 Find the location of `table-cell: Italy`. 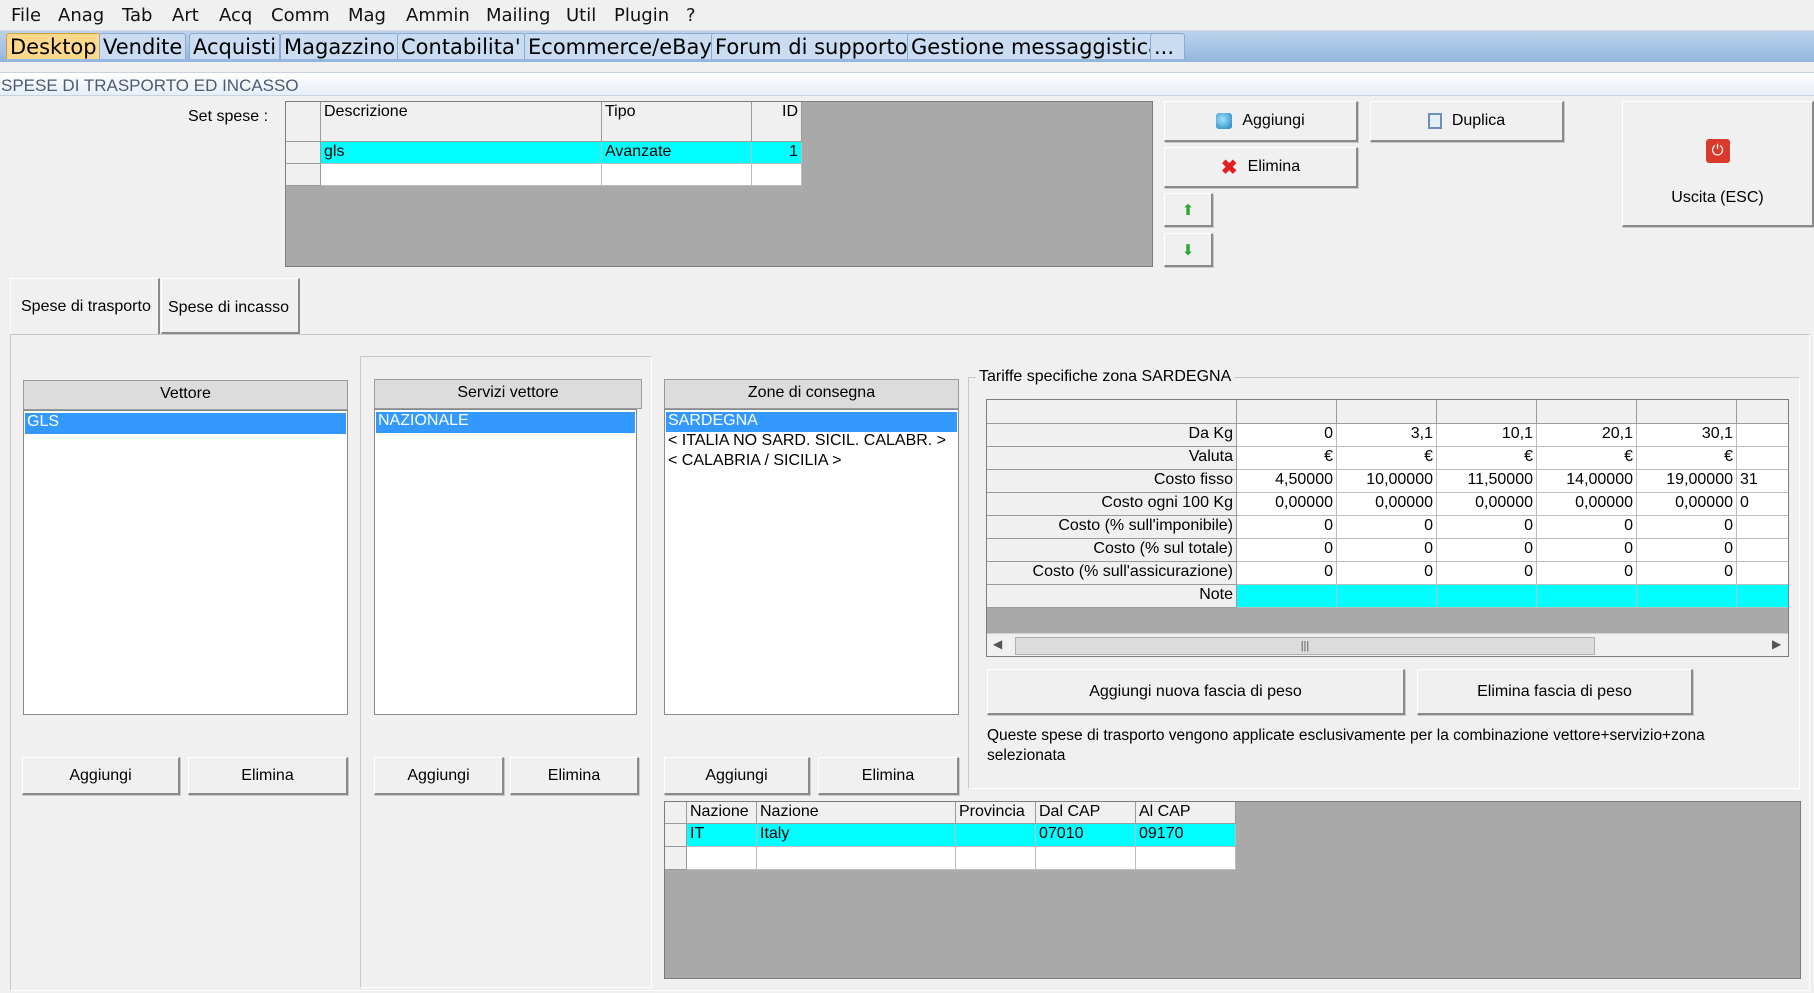

table-cell: Italy is located at coordinates (856, 835).